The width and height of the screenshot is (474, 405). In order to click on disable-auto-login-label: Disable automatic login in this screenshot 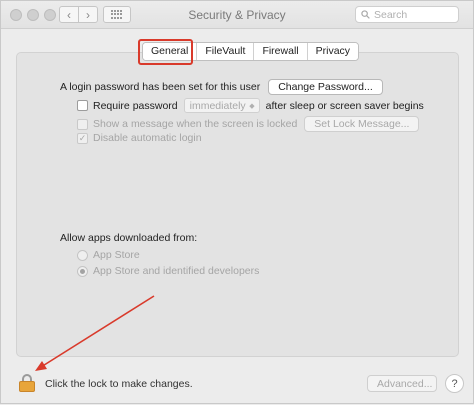, I will do `click(147, 138)`.